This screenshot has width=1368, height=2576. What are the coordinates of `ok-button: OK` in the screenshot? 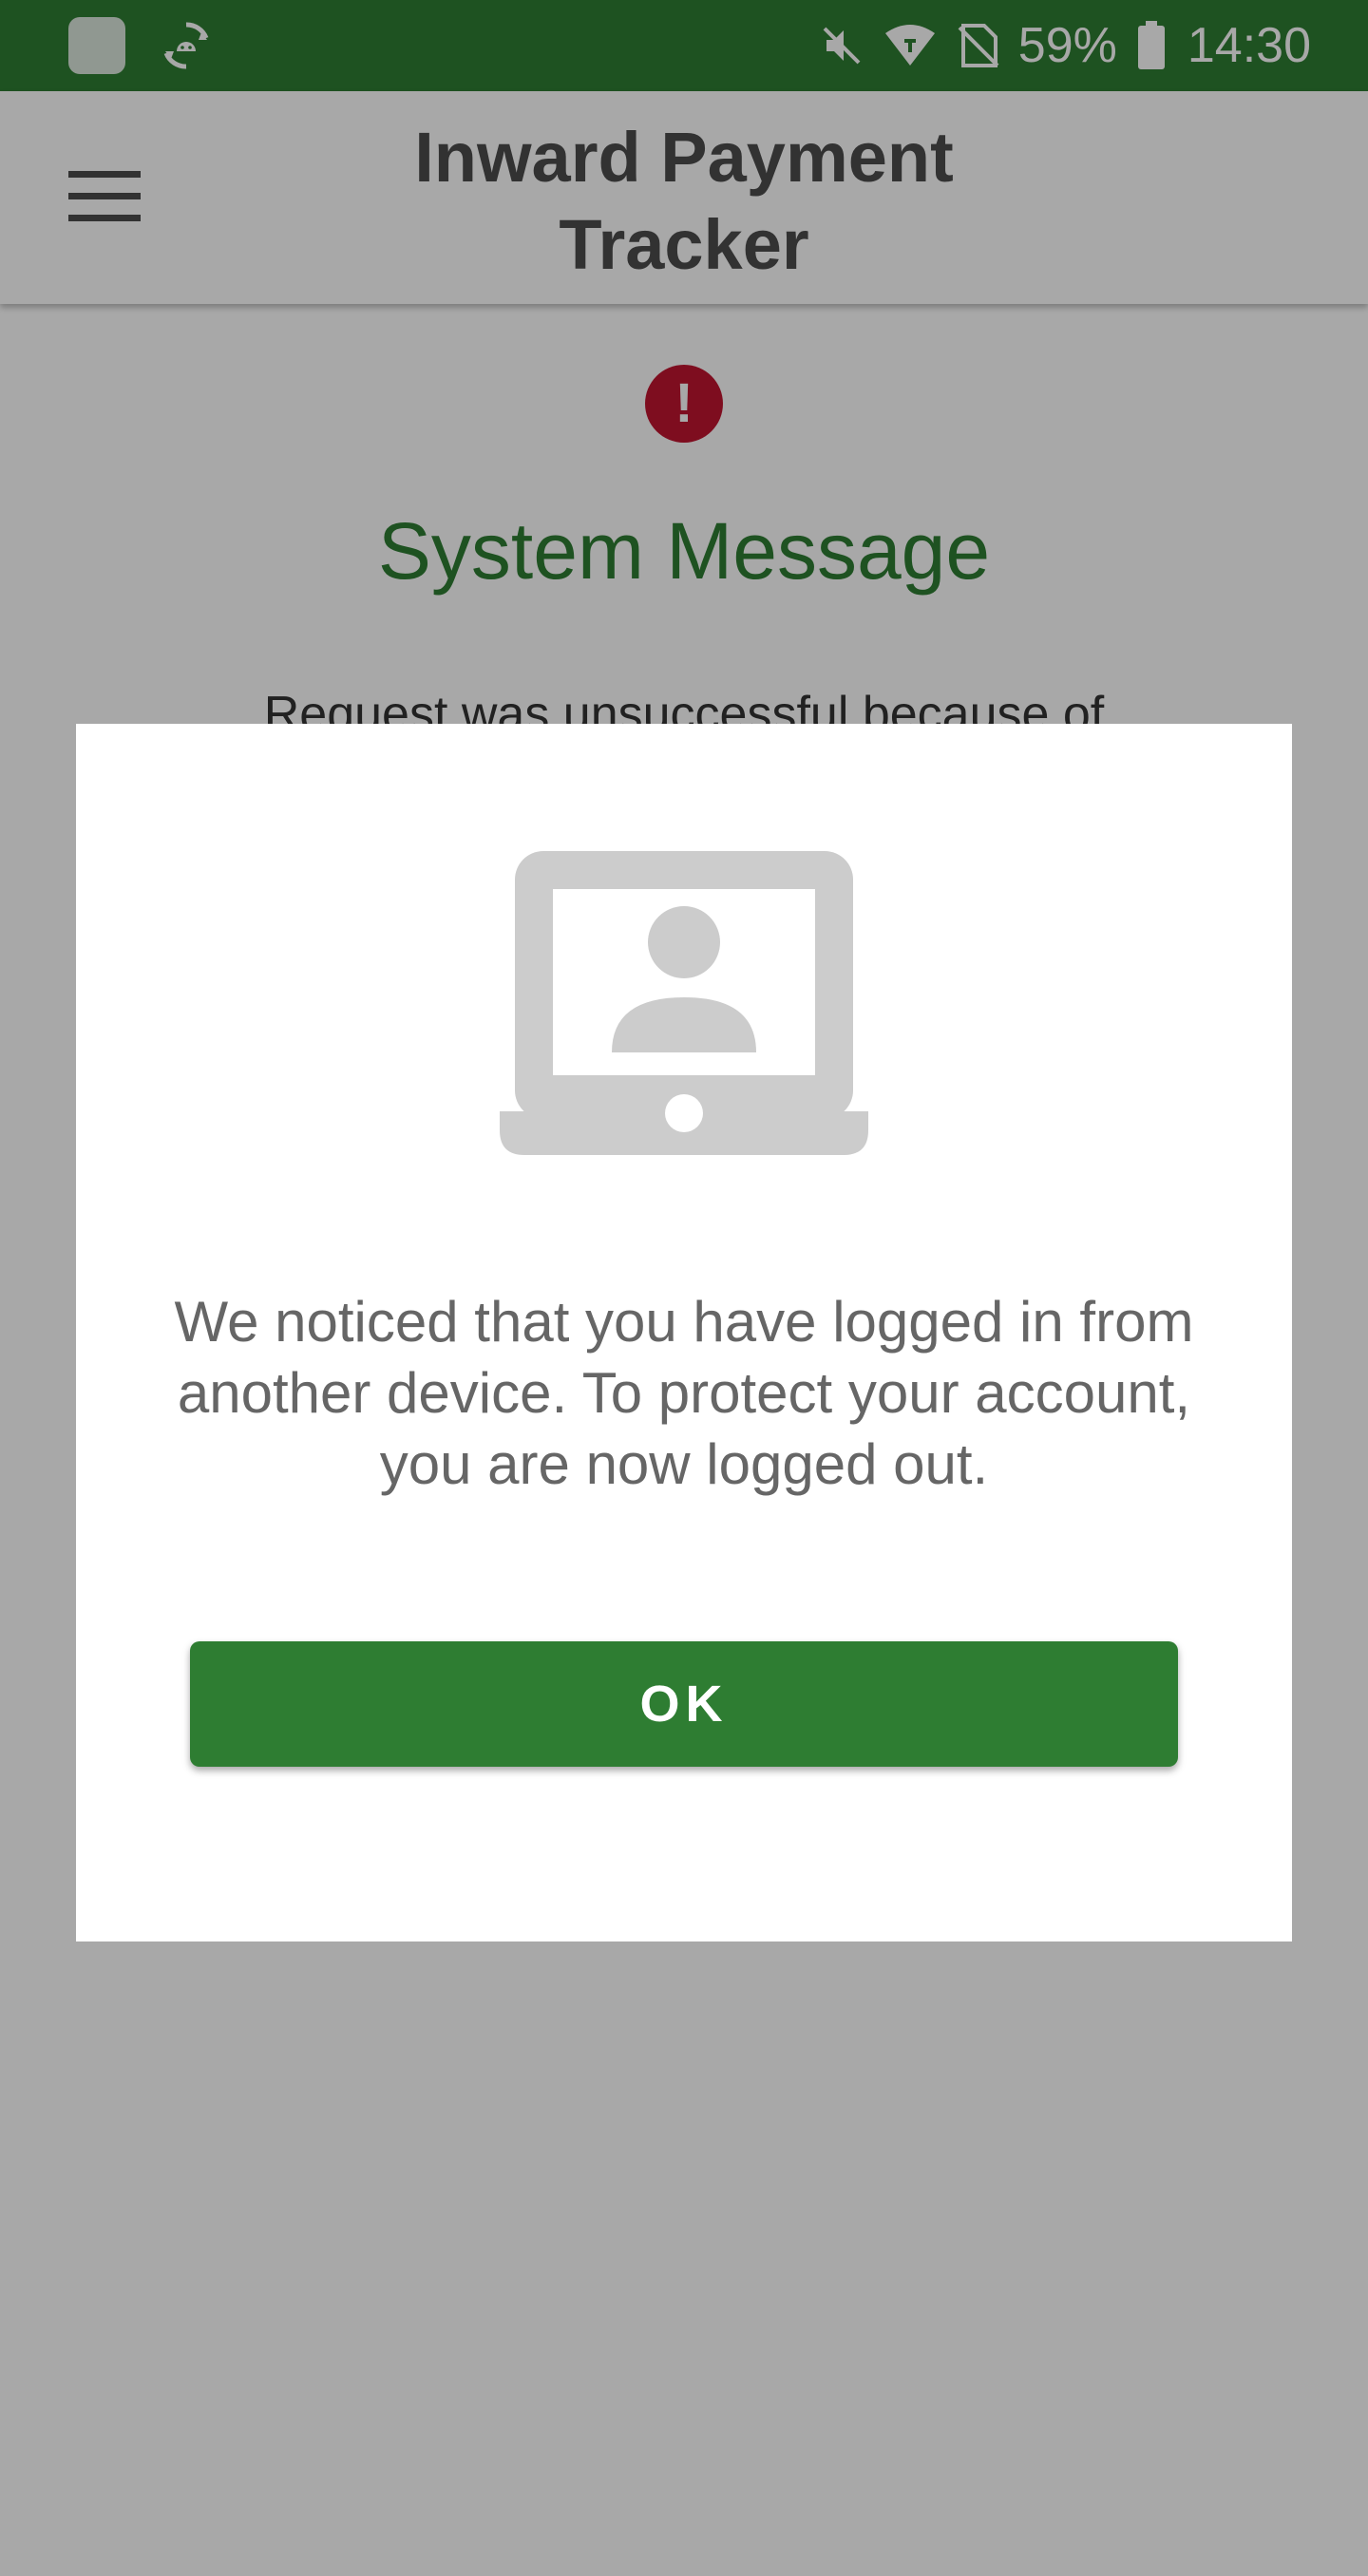 It's located at (684, 1704).